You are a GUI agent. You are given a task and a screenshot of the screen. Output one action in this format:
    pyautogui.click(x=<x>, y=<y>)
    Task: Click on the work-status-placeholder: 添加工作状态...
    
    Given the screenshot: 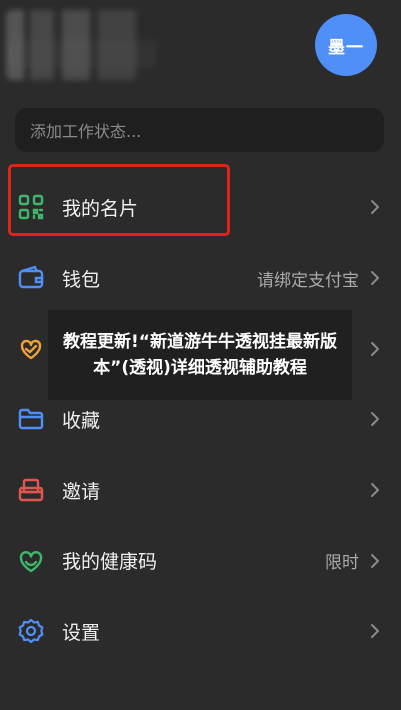 What is the action you would take?
    pyautogui.click(x=86, y=131)
    